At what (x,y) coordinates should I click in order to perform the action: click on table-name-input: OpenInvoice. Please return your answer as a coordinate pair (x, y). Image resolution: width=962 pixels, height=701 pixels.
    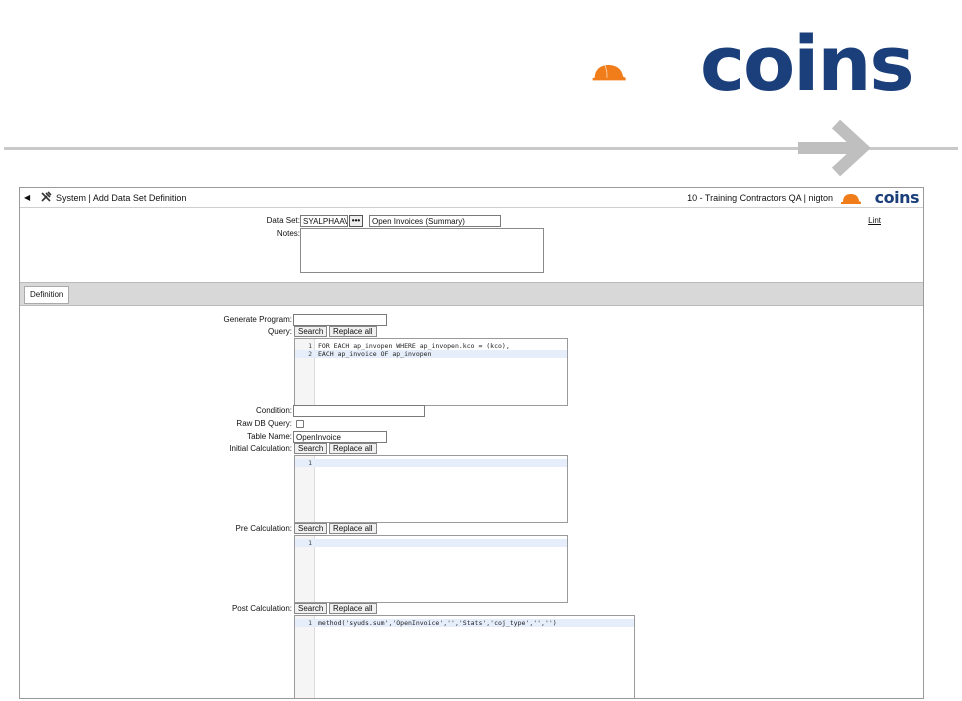
    Looking at the image, I should click on (340, 437).